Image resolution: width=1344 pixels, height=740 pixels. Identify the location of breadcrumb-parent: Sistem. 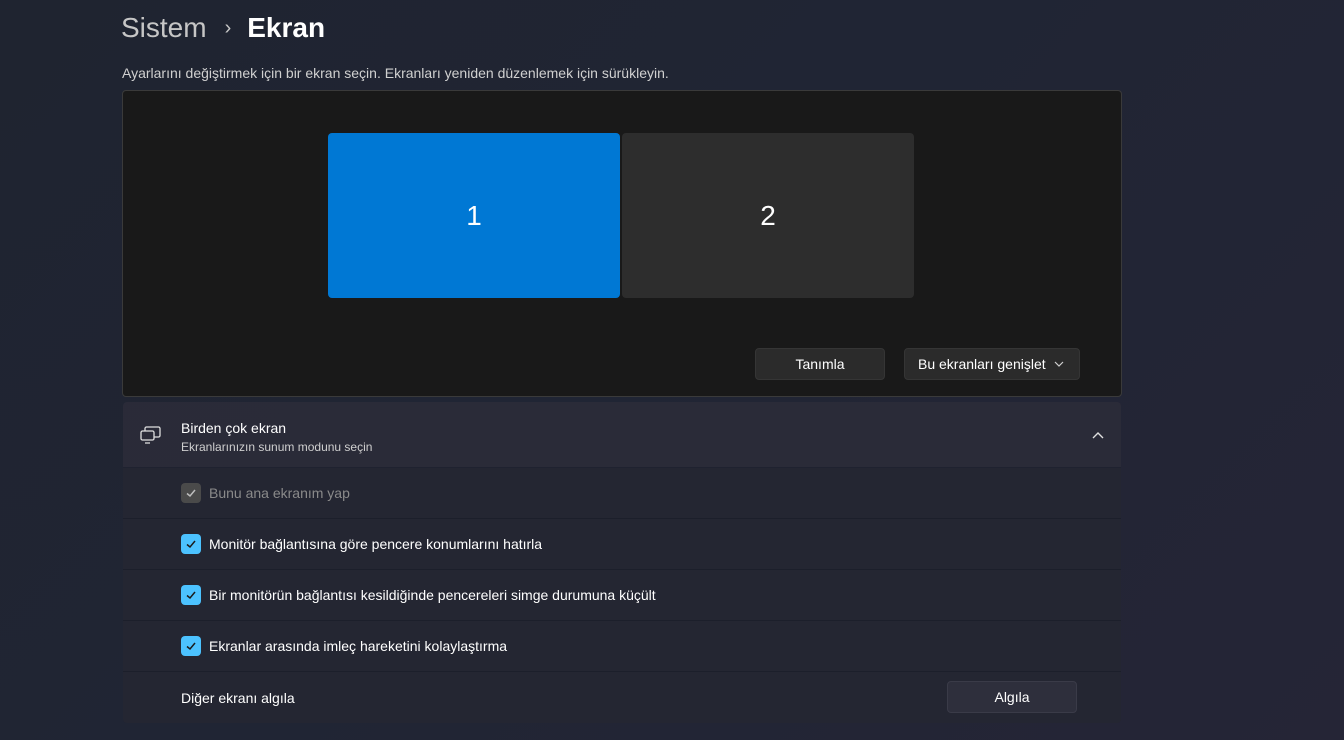
(164, 28).